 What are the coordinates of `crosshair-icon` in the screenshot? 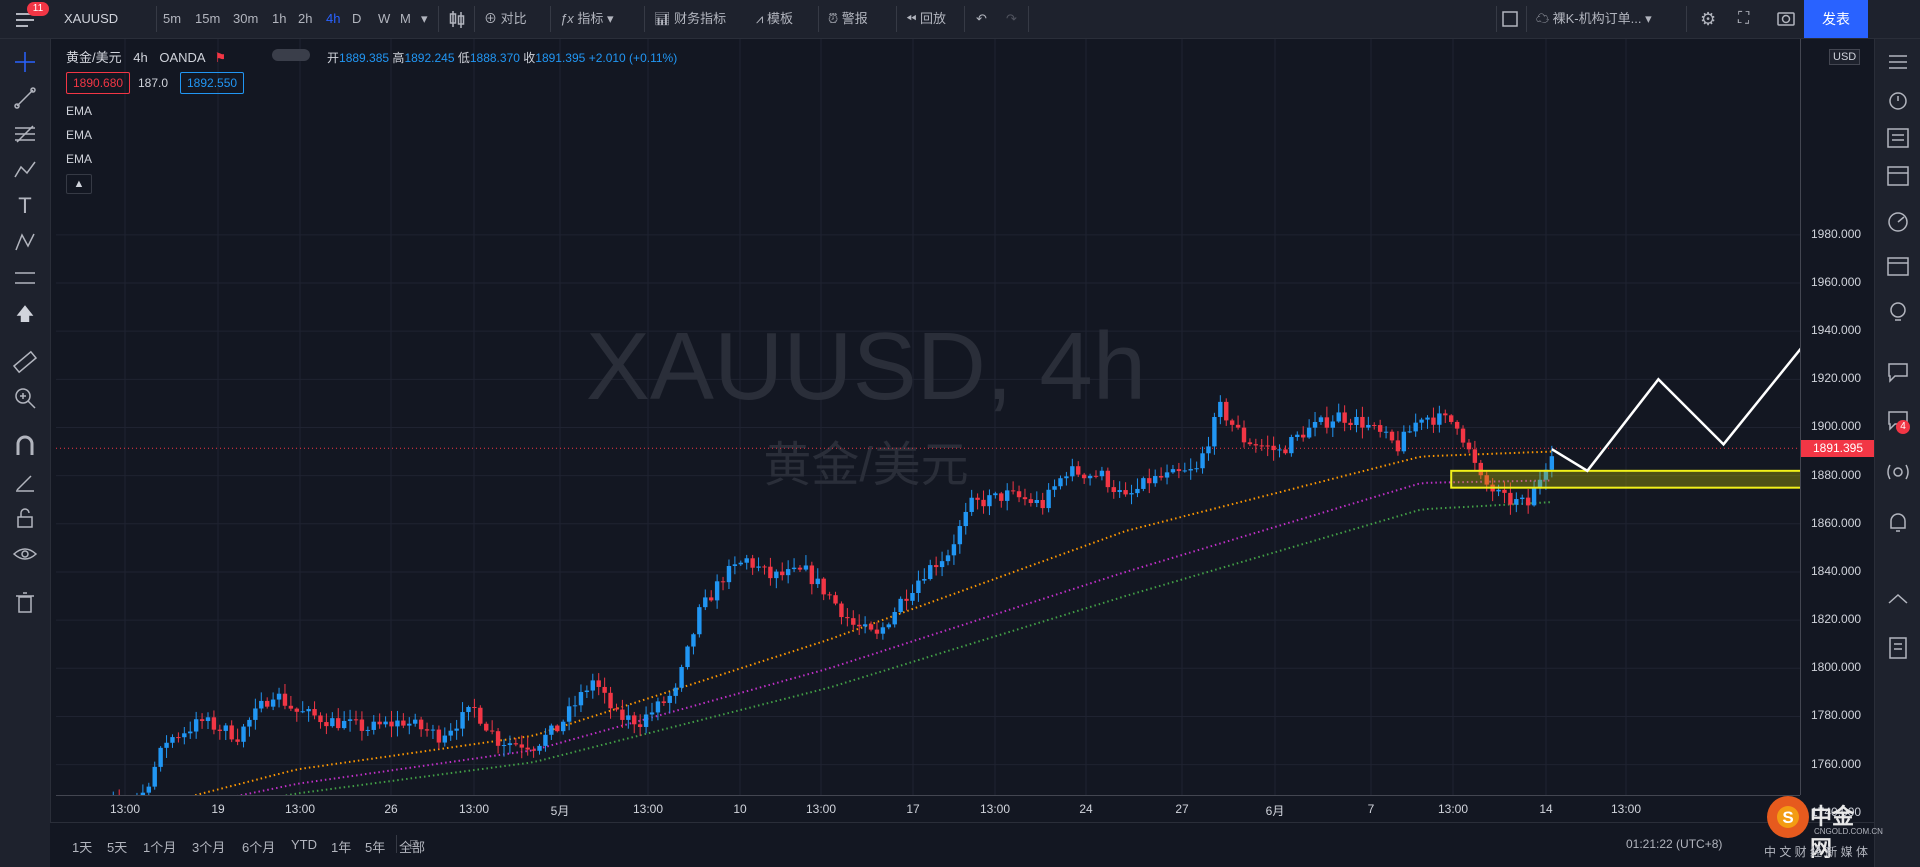 It's located at (25, 62).